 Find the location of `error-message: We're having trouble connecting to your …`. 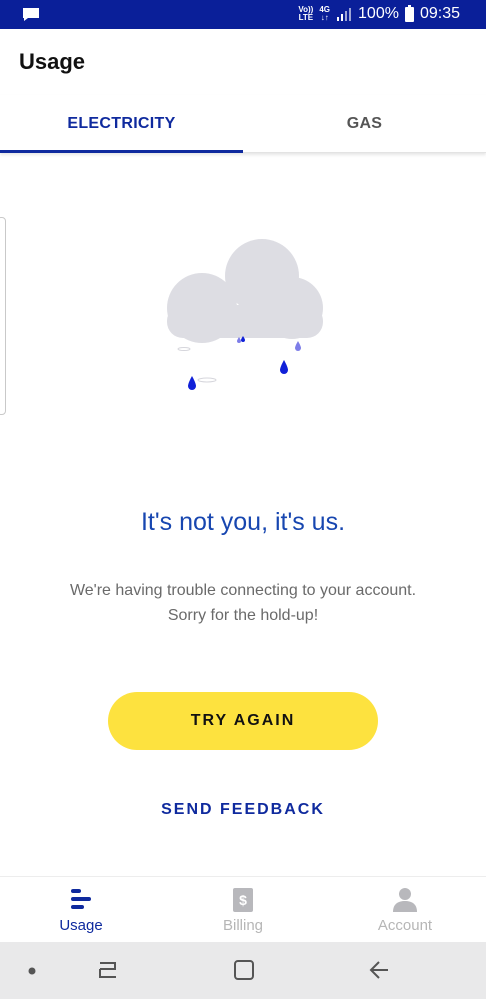

error-message: We're having trouble connecting to your … is located at coordinates (243, 603).